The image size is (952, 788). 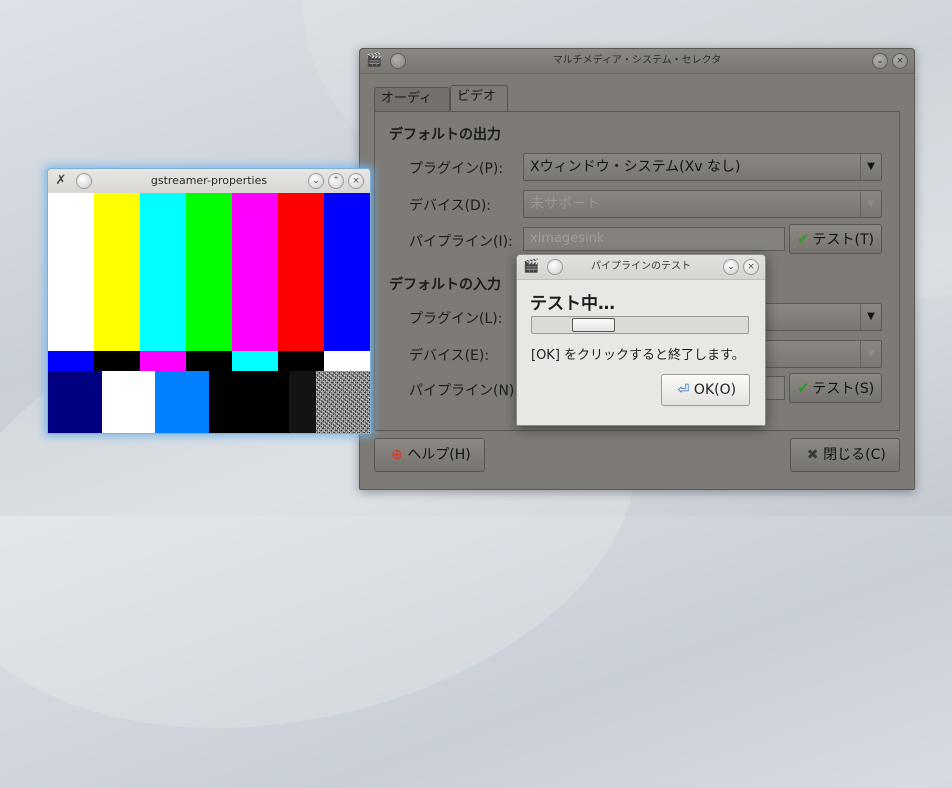 I want to click on noise-patch, so click(x=343, y=402).